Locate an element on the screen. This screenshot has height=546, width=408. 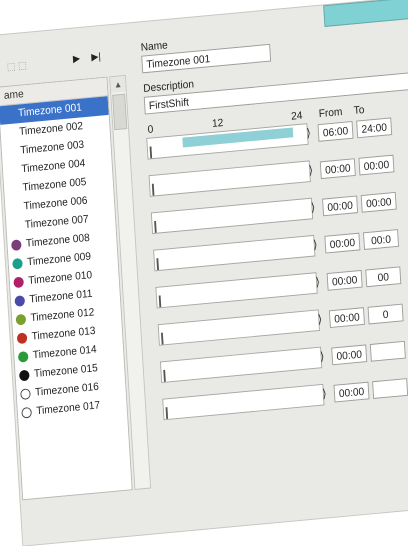
list-item-label: Timezone 006 is located at coordinates (55, 203).